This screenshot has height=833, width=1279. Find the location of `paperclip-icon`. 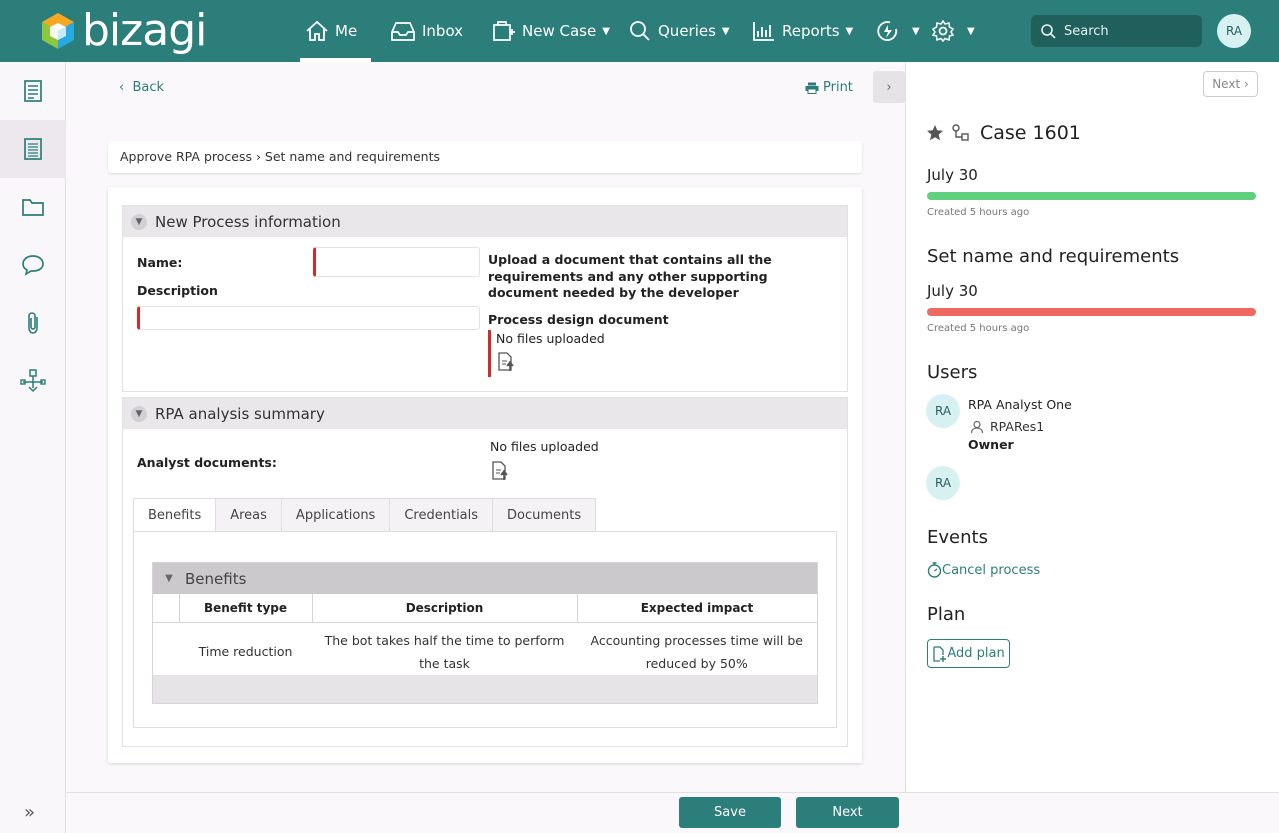

paperclip-icon is located at coordinates (33, 323).